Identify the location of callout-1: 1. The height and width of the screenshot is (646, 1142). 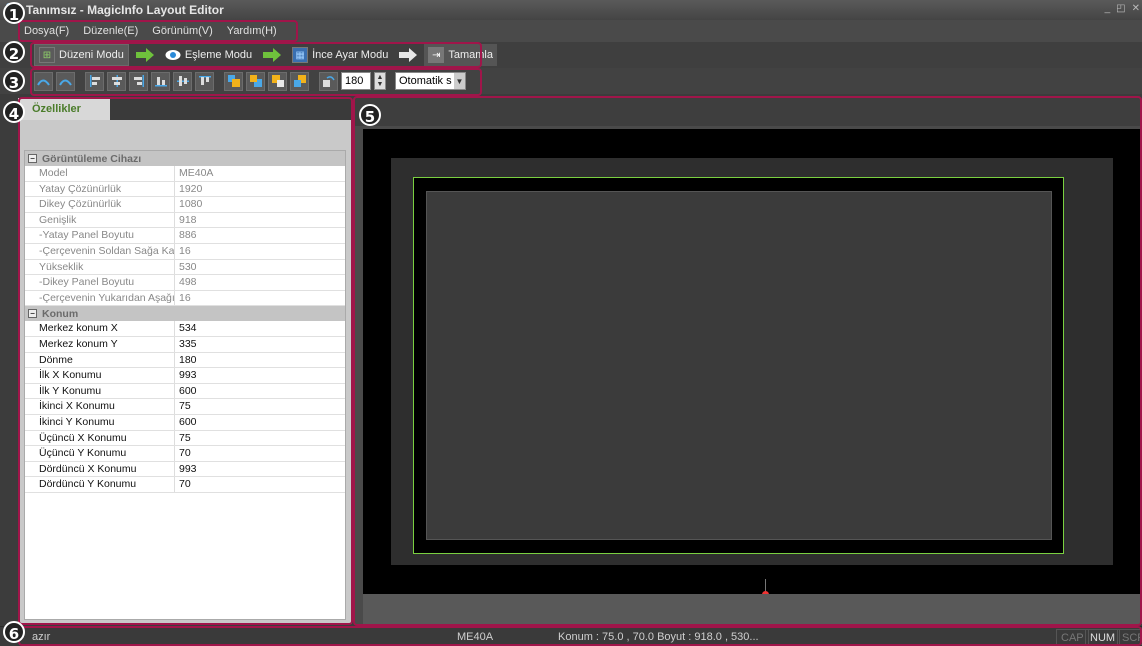
(14, 13).